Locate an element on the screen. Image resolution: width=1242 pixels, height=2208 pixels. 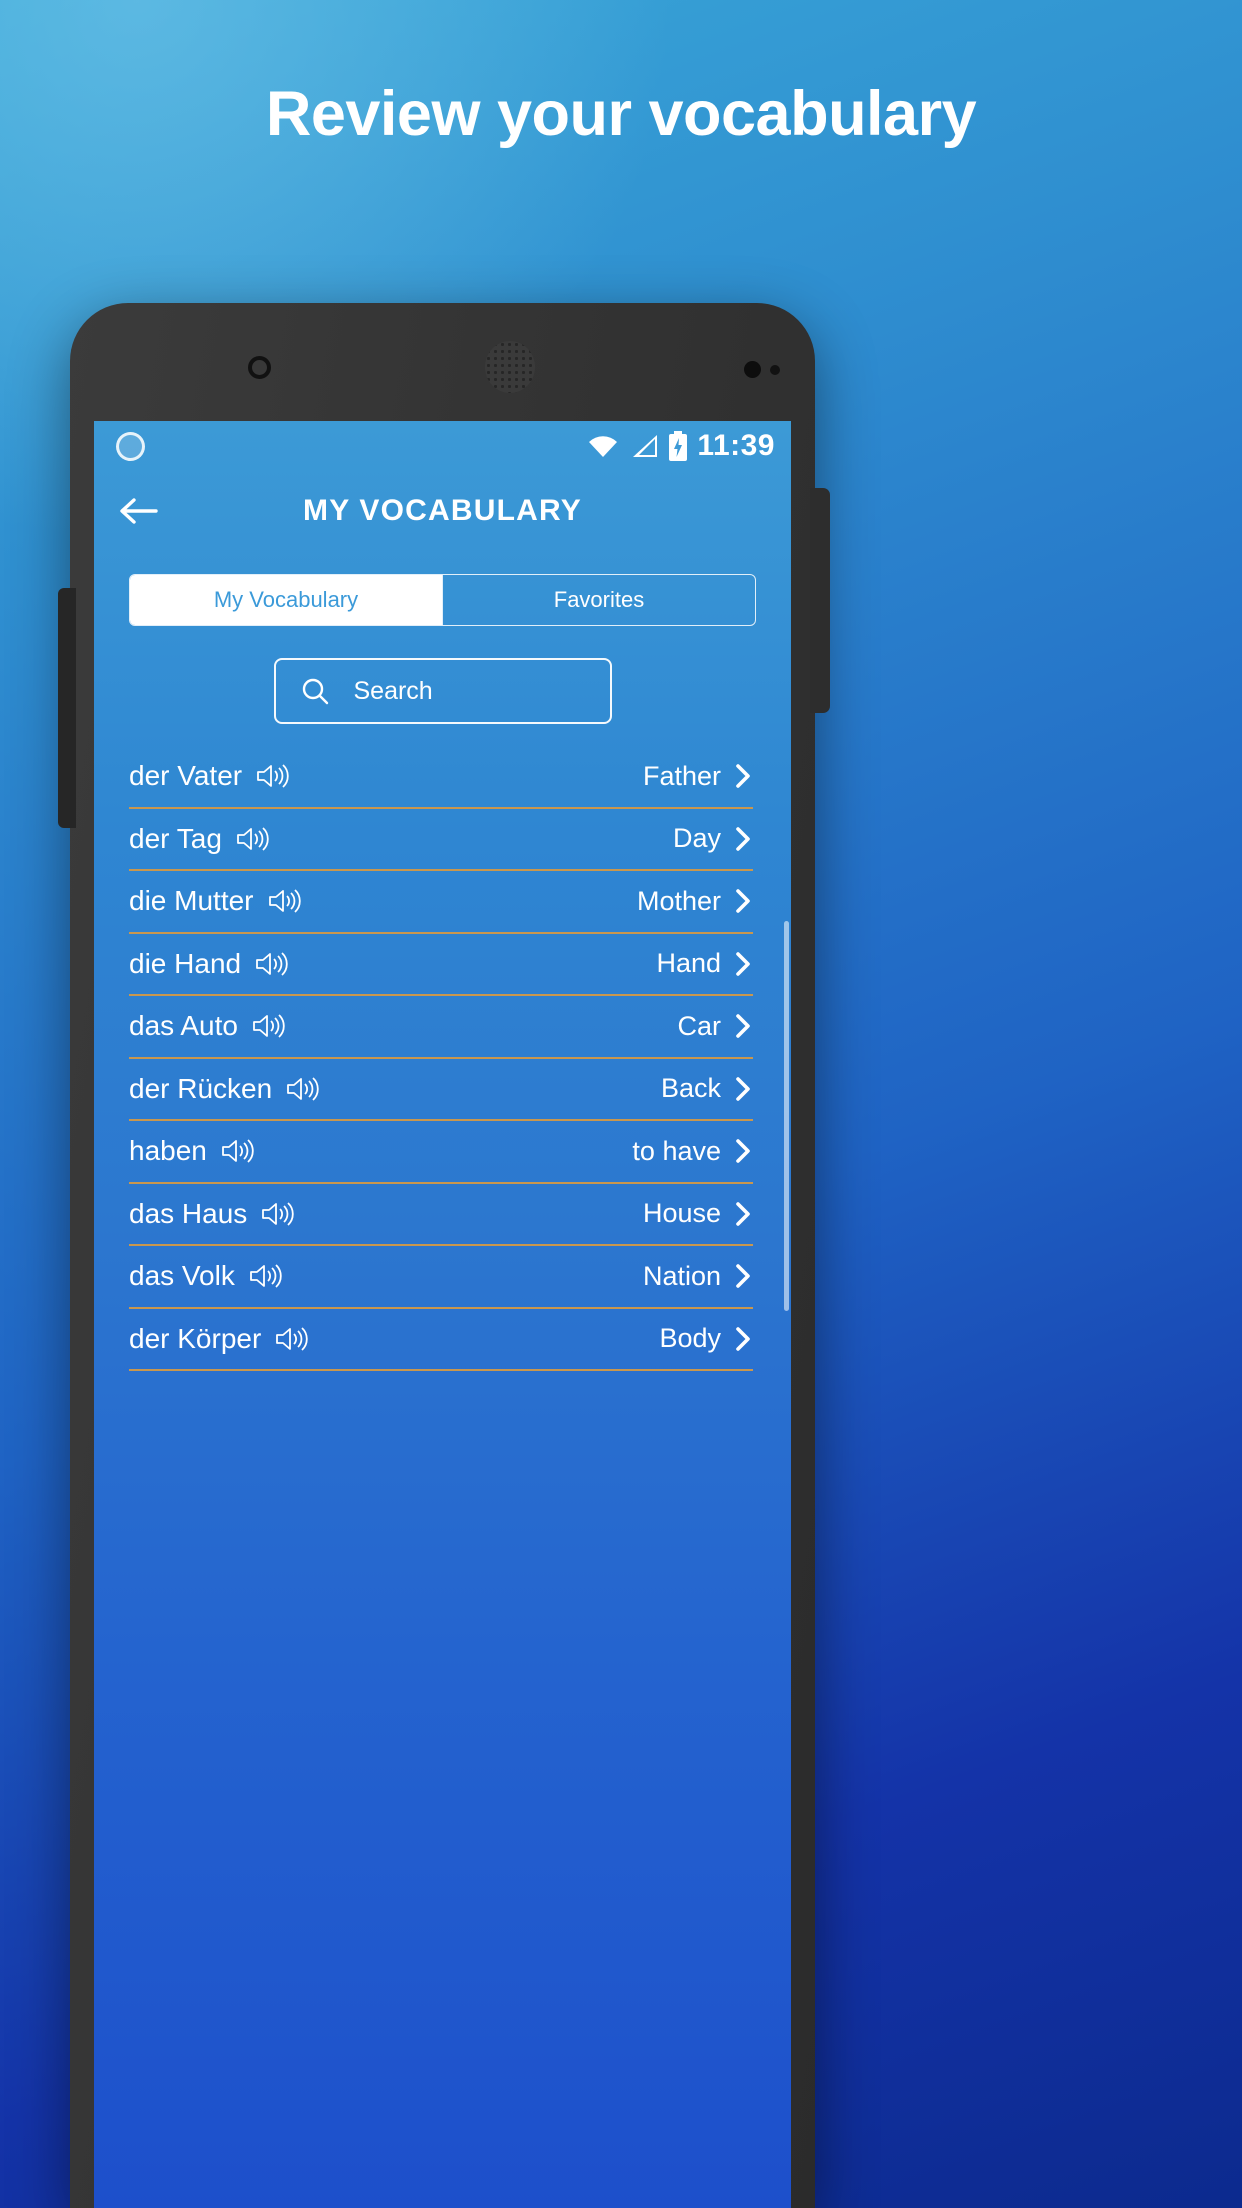
list-item-term-group: die Hand is located at coordinates (208, 964).